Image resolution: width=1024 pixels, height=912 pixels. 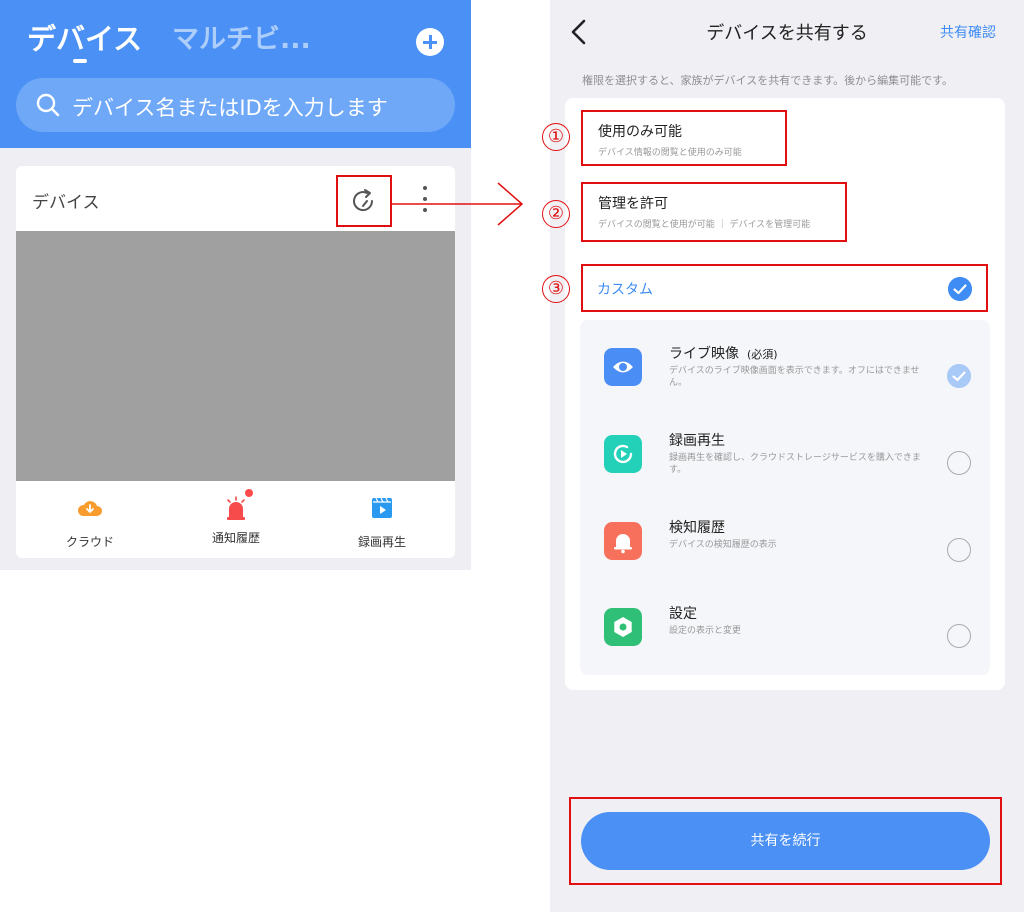 What do you see at coordinates (66, 203) in the screenshot?
I see `device-name: デバイス` at bounding box center [66, 203].